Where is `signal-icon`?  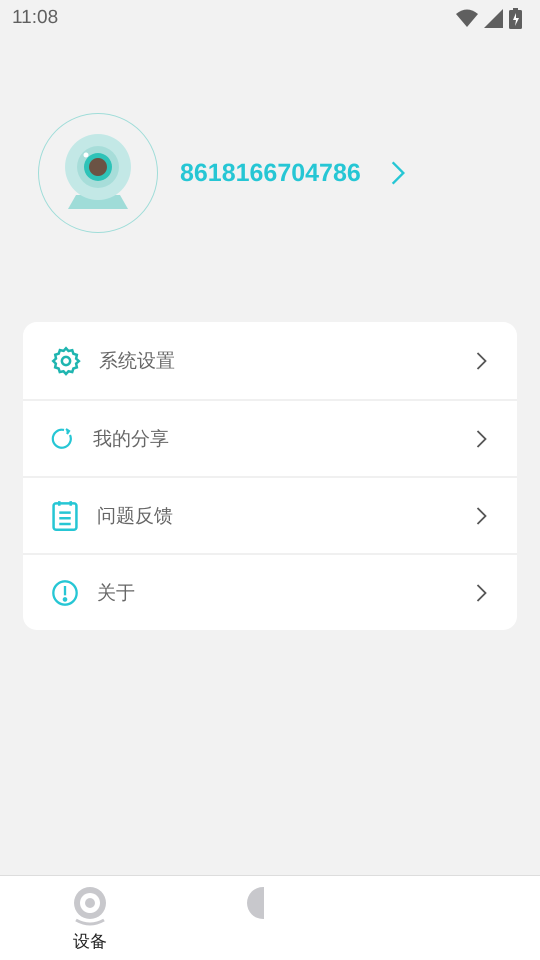
signal-icon is located at coordinates (493, 18).